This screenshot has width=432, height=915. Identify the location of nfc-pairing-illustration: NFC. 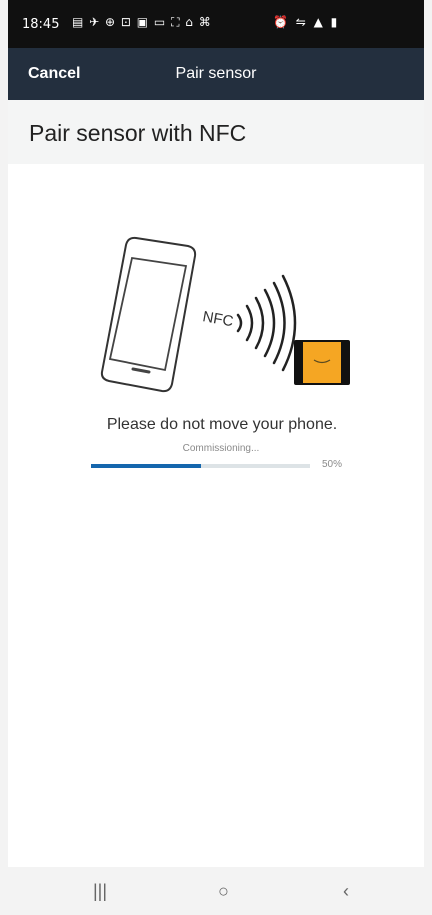
(225, 314).